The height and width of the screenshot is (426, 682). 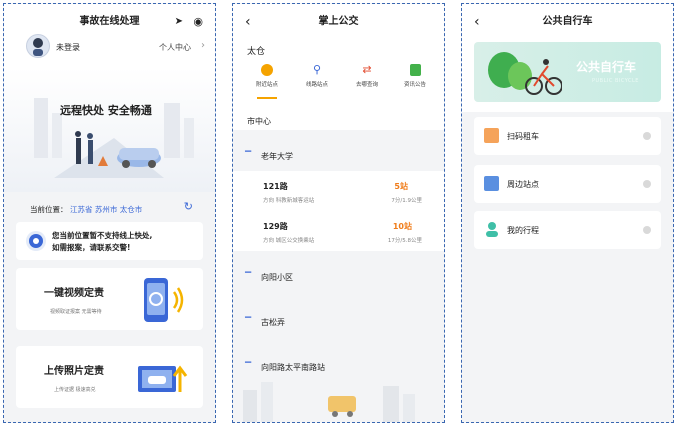 What do you see at coordinates (275, 186) in the screenshot?
I see `route-name: 121路` at bounding box center [275, 186].